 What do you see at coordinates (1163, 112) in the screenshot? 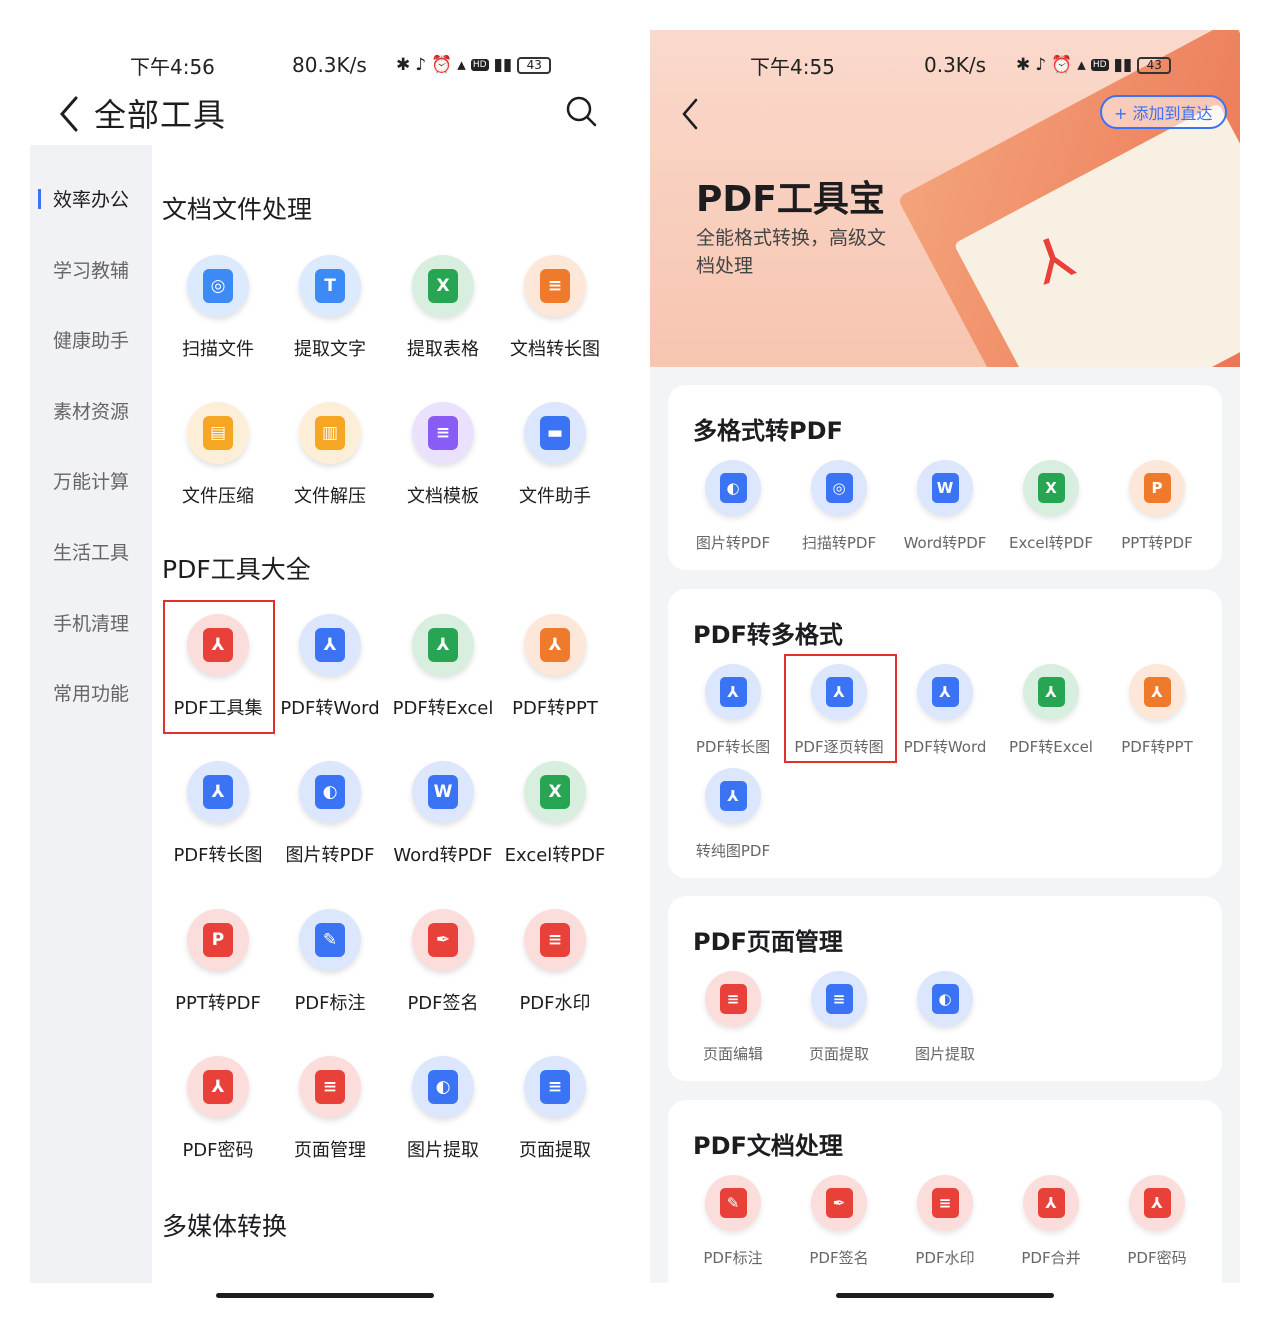
I see `add-to-shortcut-button: + 添加到直达` at bounding box center [1163, 112].